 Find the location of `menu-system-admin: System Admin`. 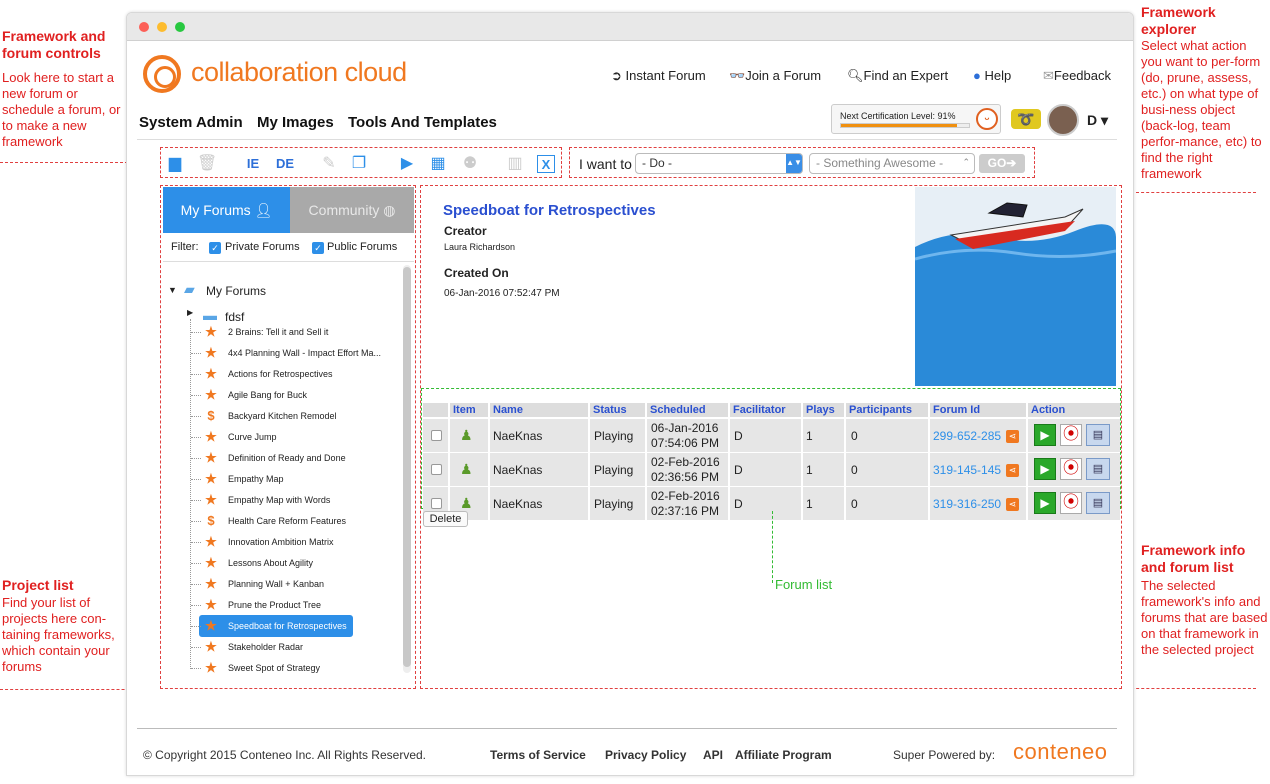

menu-system-admin: System Admin is located at coordinates (191, 122).